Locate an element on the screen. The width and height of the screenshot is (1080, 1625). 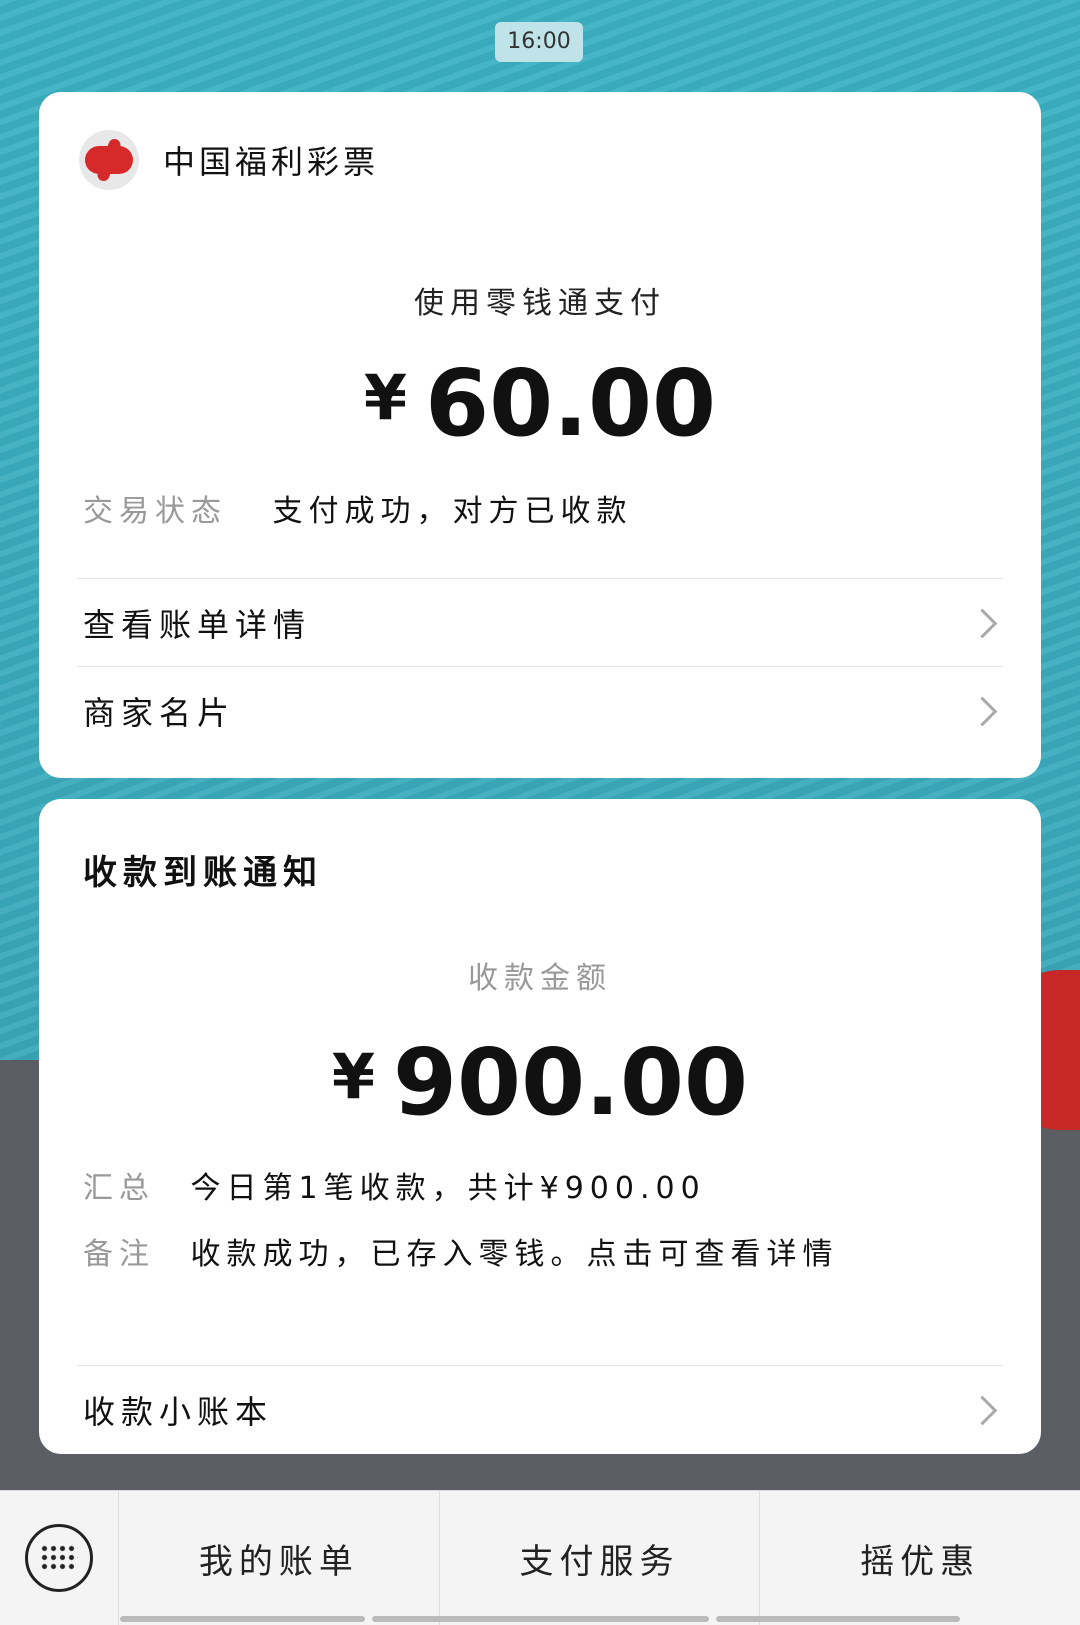
summary-value: 今日第1笔收款，共计¥900.00 is located at coordinates (448, 1188).